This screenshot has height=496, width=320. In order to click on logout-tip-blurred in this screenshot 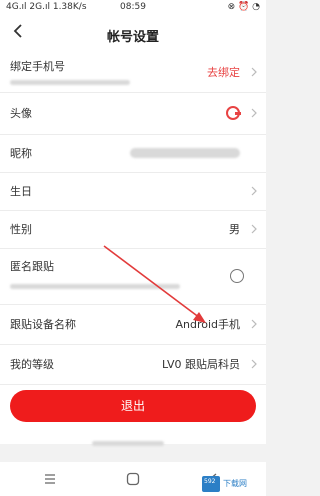, I will do `click(128, 443)`.